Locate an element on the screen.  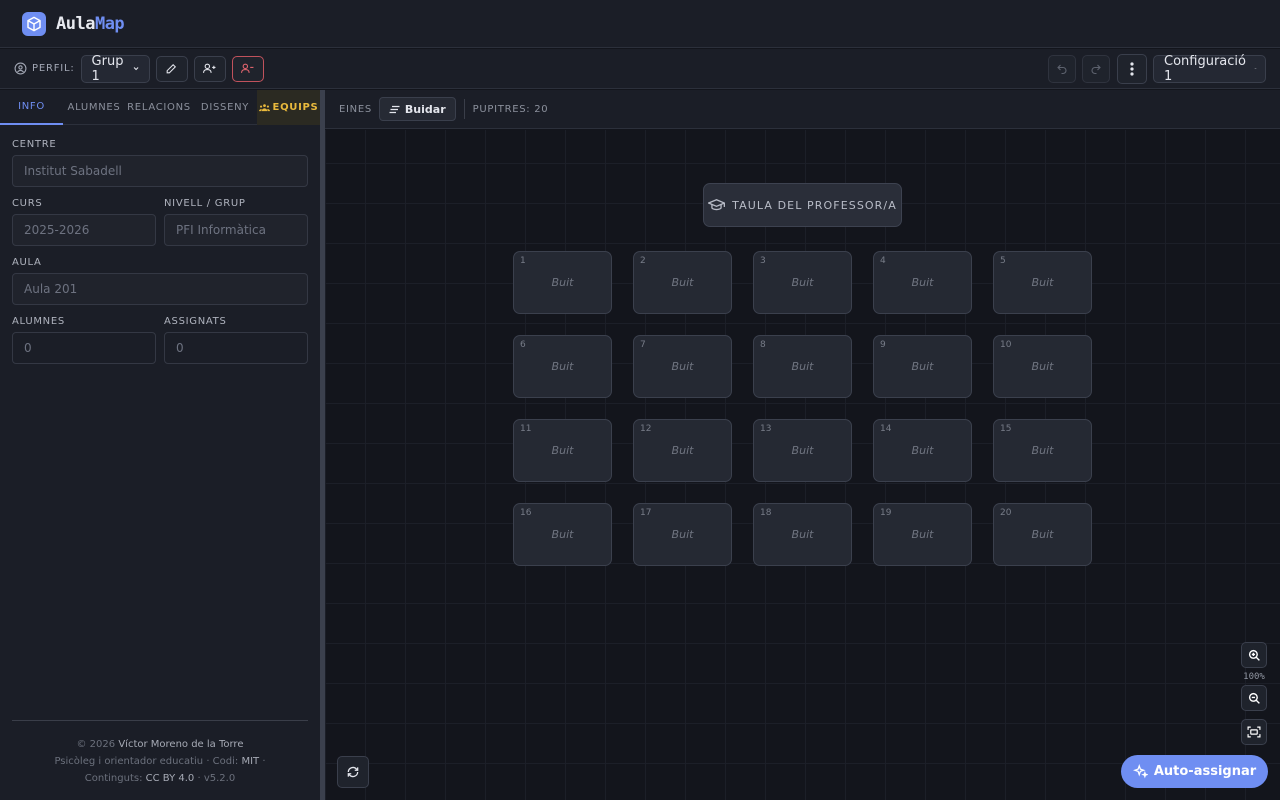
profile-toolbar: PERFIL: Grup 1 Configuració 1 is located at coordinates (640, 69).